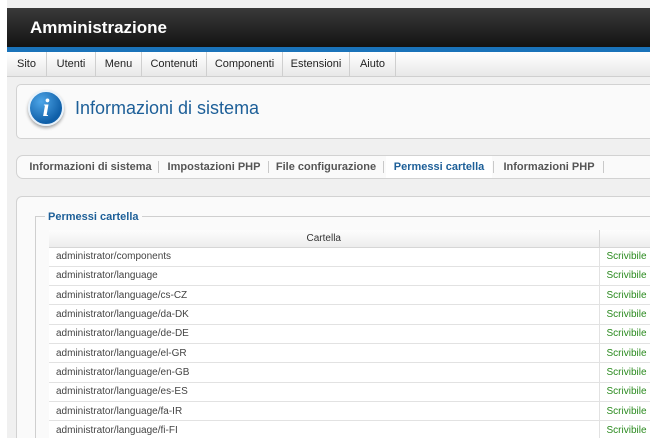  What do you see at coordinates (167, 108) in the screenshot?
I see `page-title: Informazioni di sistema` at bounding box center [167, 108].